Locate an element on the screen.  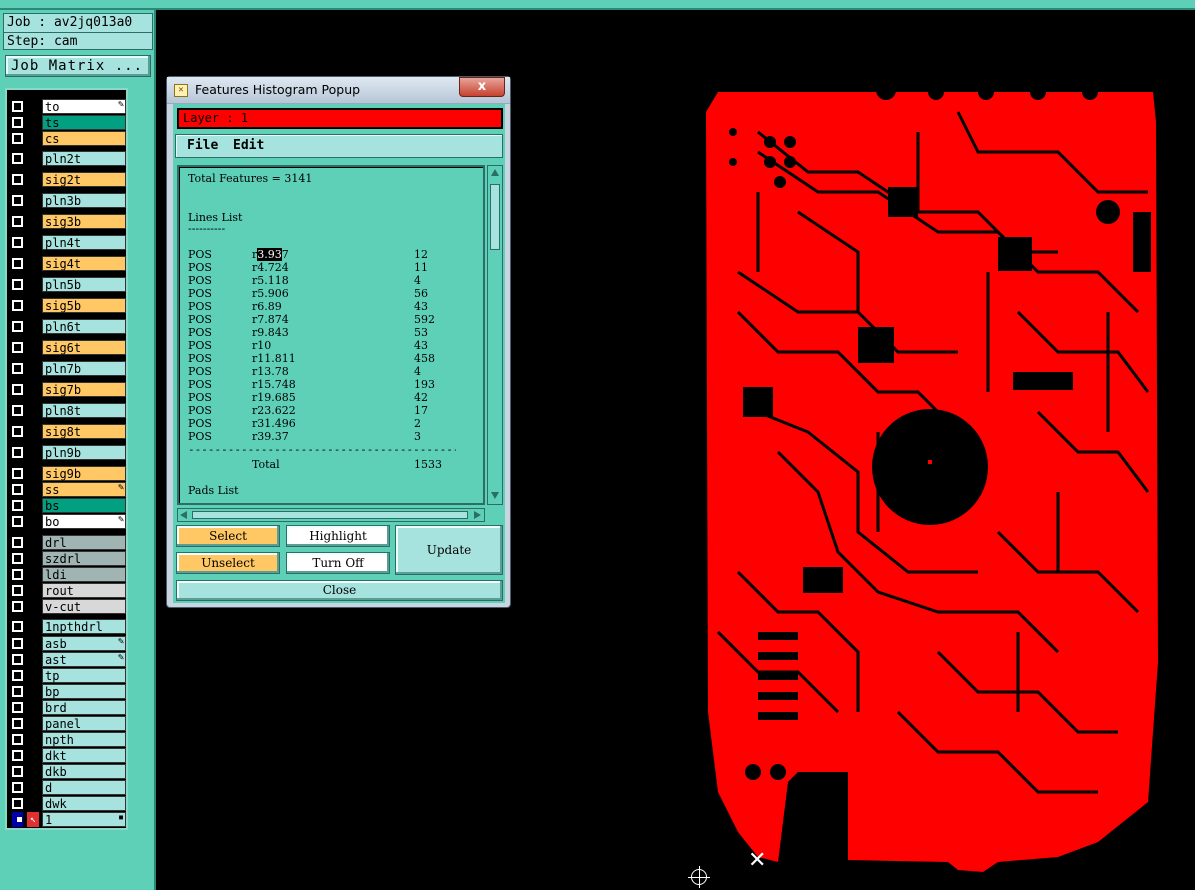
layer-row-sig4t: sig4t is located at coordinates (67, 263).